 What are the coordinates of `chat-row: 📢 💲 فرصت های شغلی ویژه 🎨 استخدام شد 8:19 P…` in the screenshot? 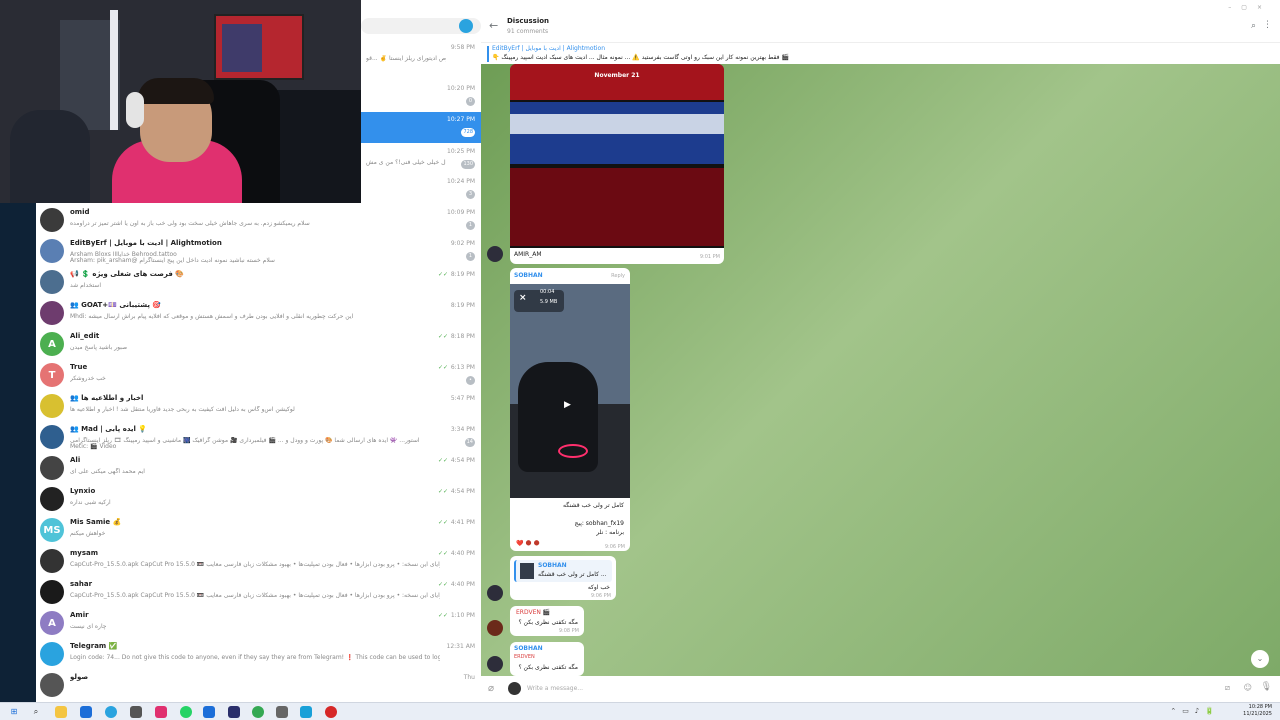 It's located at (258, 282).